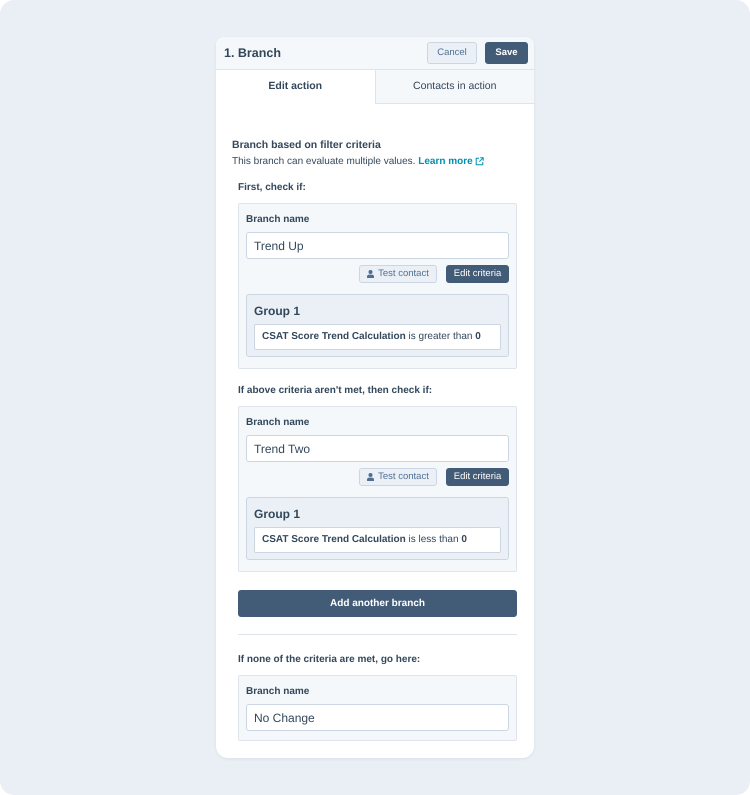 Image resolution: width=750 pixels, height=795 pixels. Describe the element at coordinates (336, 391) in the screenshot. I see `section-heading: If above criteria aren't met, then check if:` at that location.